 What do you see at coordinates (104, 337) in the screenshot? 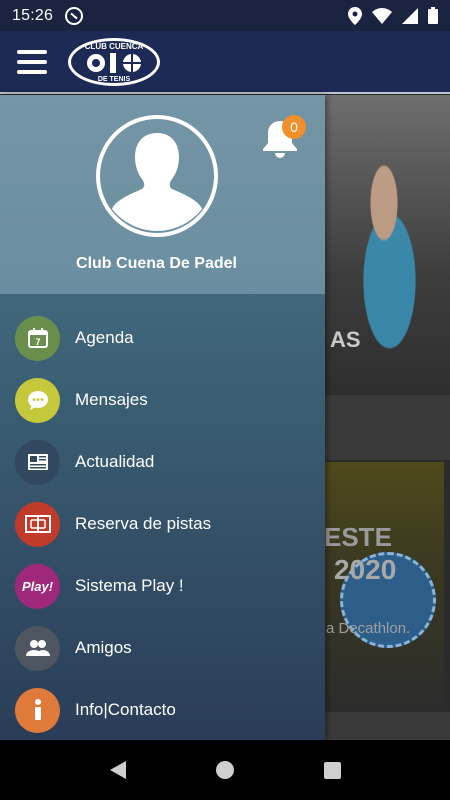
I see `menu-item-label: Agenda` at bounding box center [104, 337].